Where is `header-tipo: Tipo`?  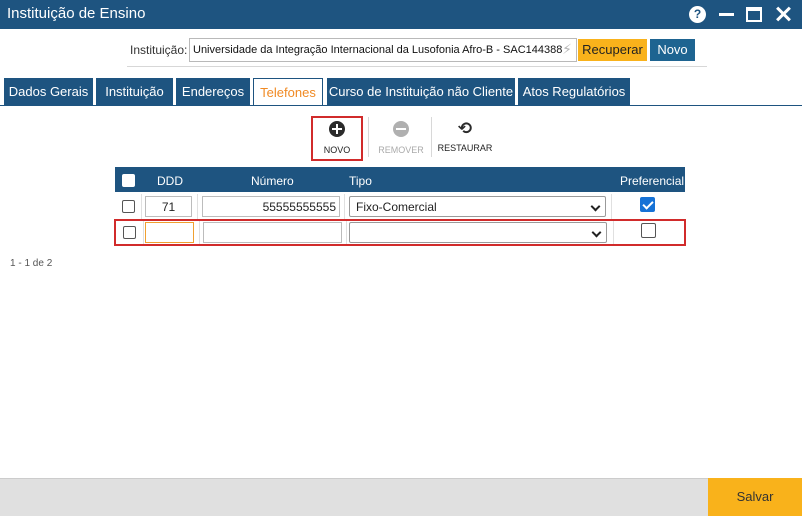
header-tipo: Tipo is located at coordinates (360, 181).